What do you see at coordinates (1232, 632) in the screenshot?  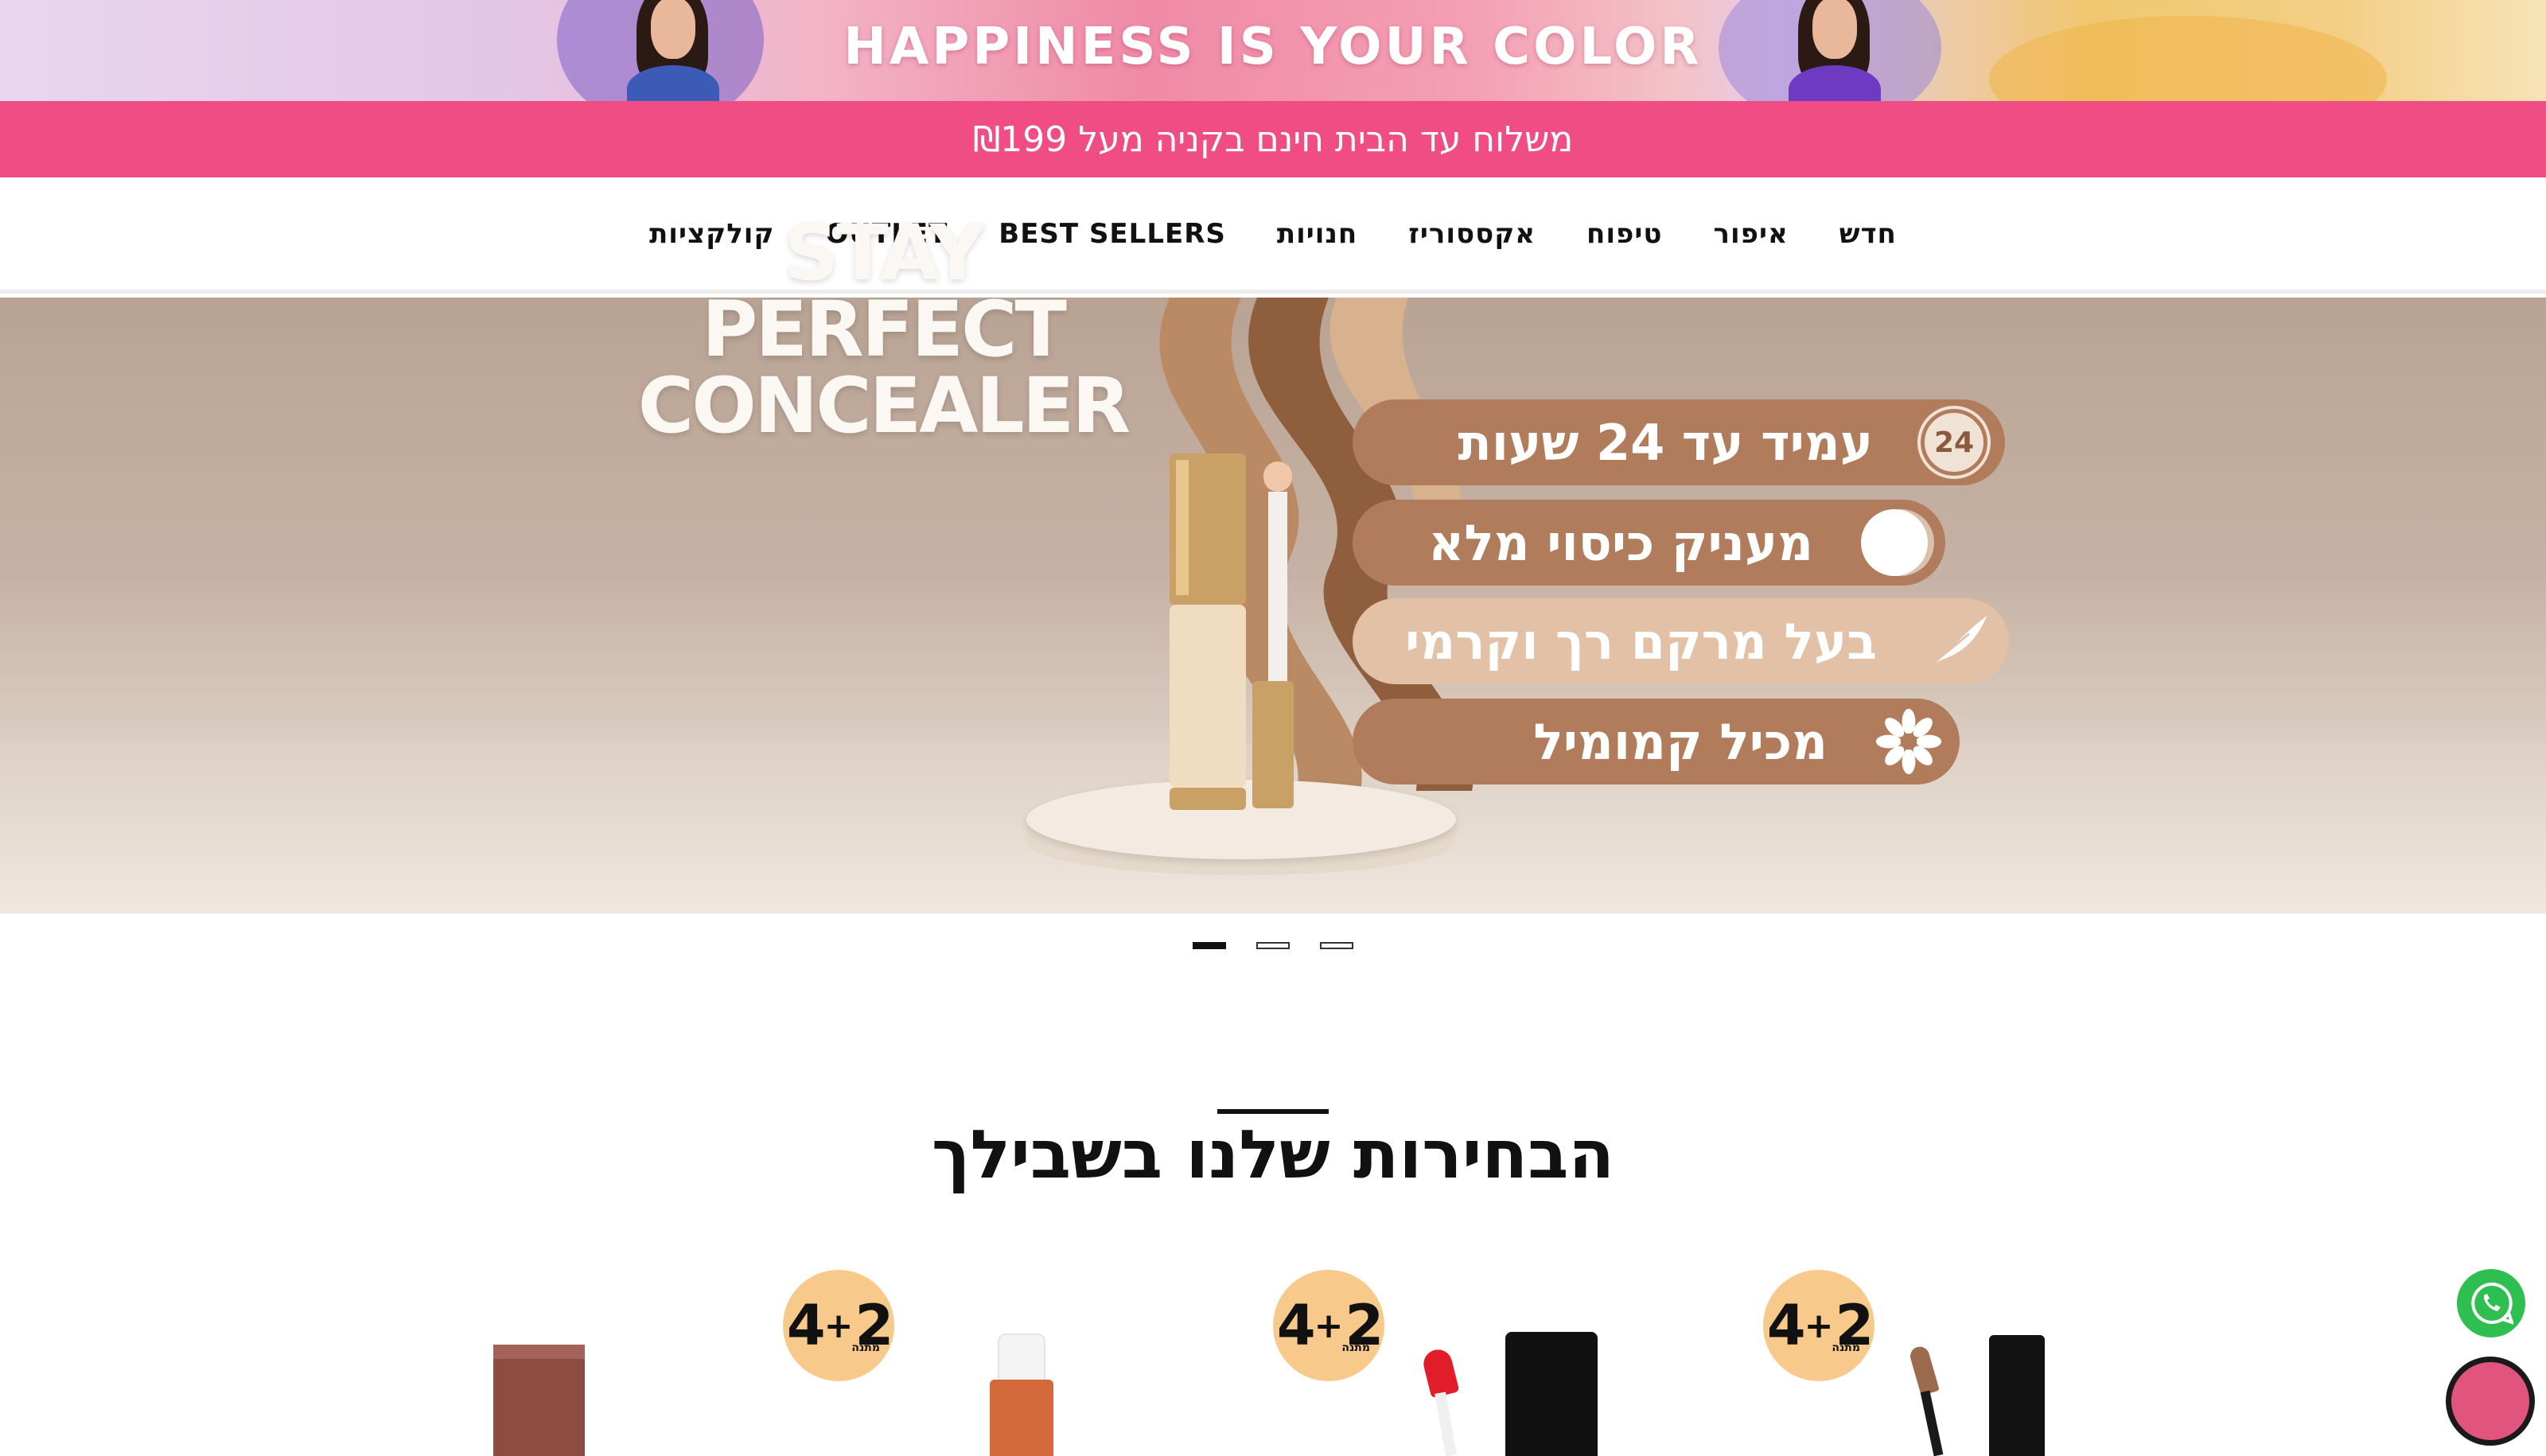 I see `concealer-product-image` at bounding box center [1232, 632].